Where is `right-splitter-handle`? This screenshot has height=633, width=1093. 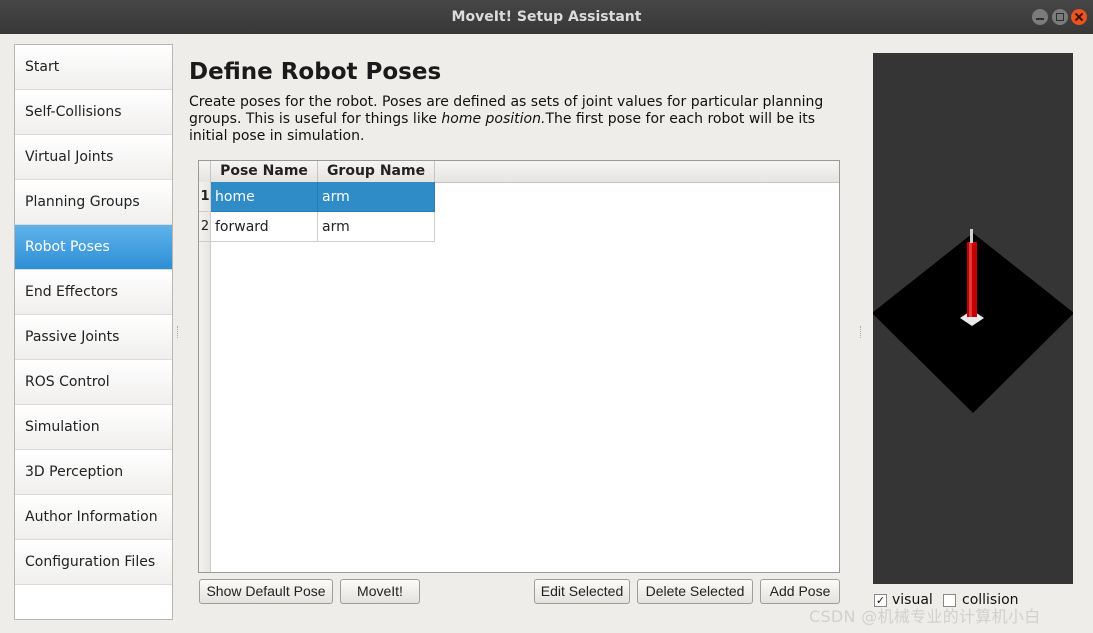
right-splitter-handle is located at coordinates (861, 332).